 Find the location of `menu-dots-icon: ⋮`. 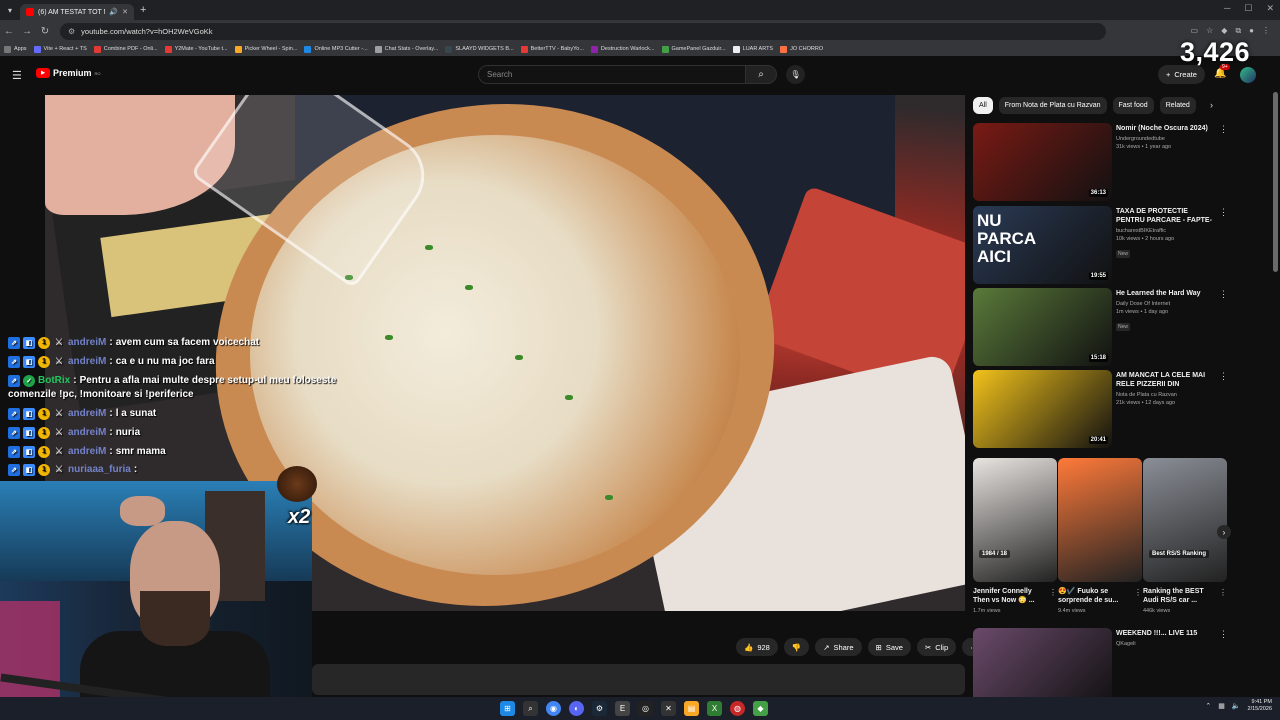

menu-dots-icon: ⋮ is located at coordinates (1266, 31).